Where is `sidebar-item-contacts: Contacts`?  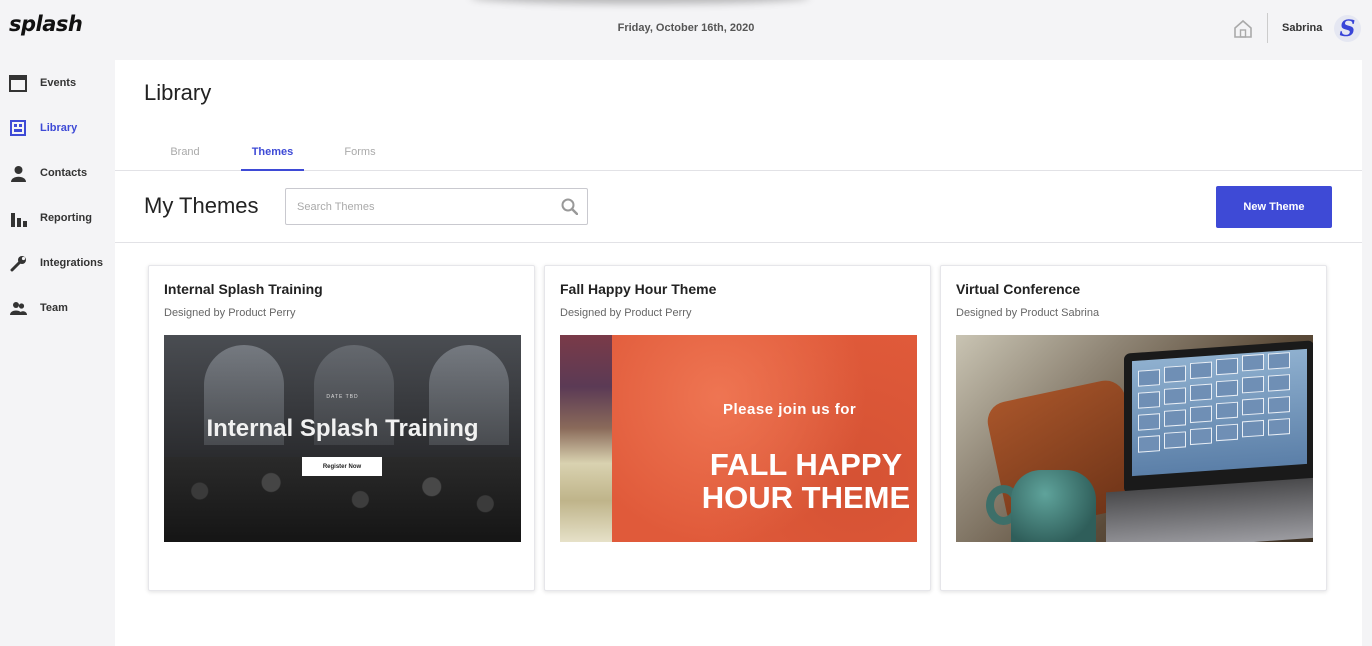
sidebar-item-contacts: Contacts is located at coordinates (57, 173).